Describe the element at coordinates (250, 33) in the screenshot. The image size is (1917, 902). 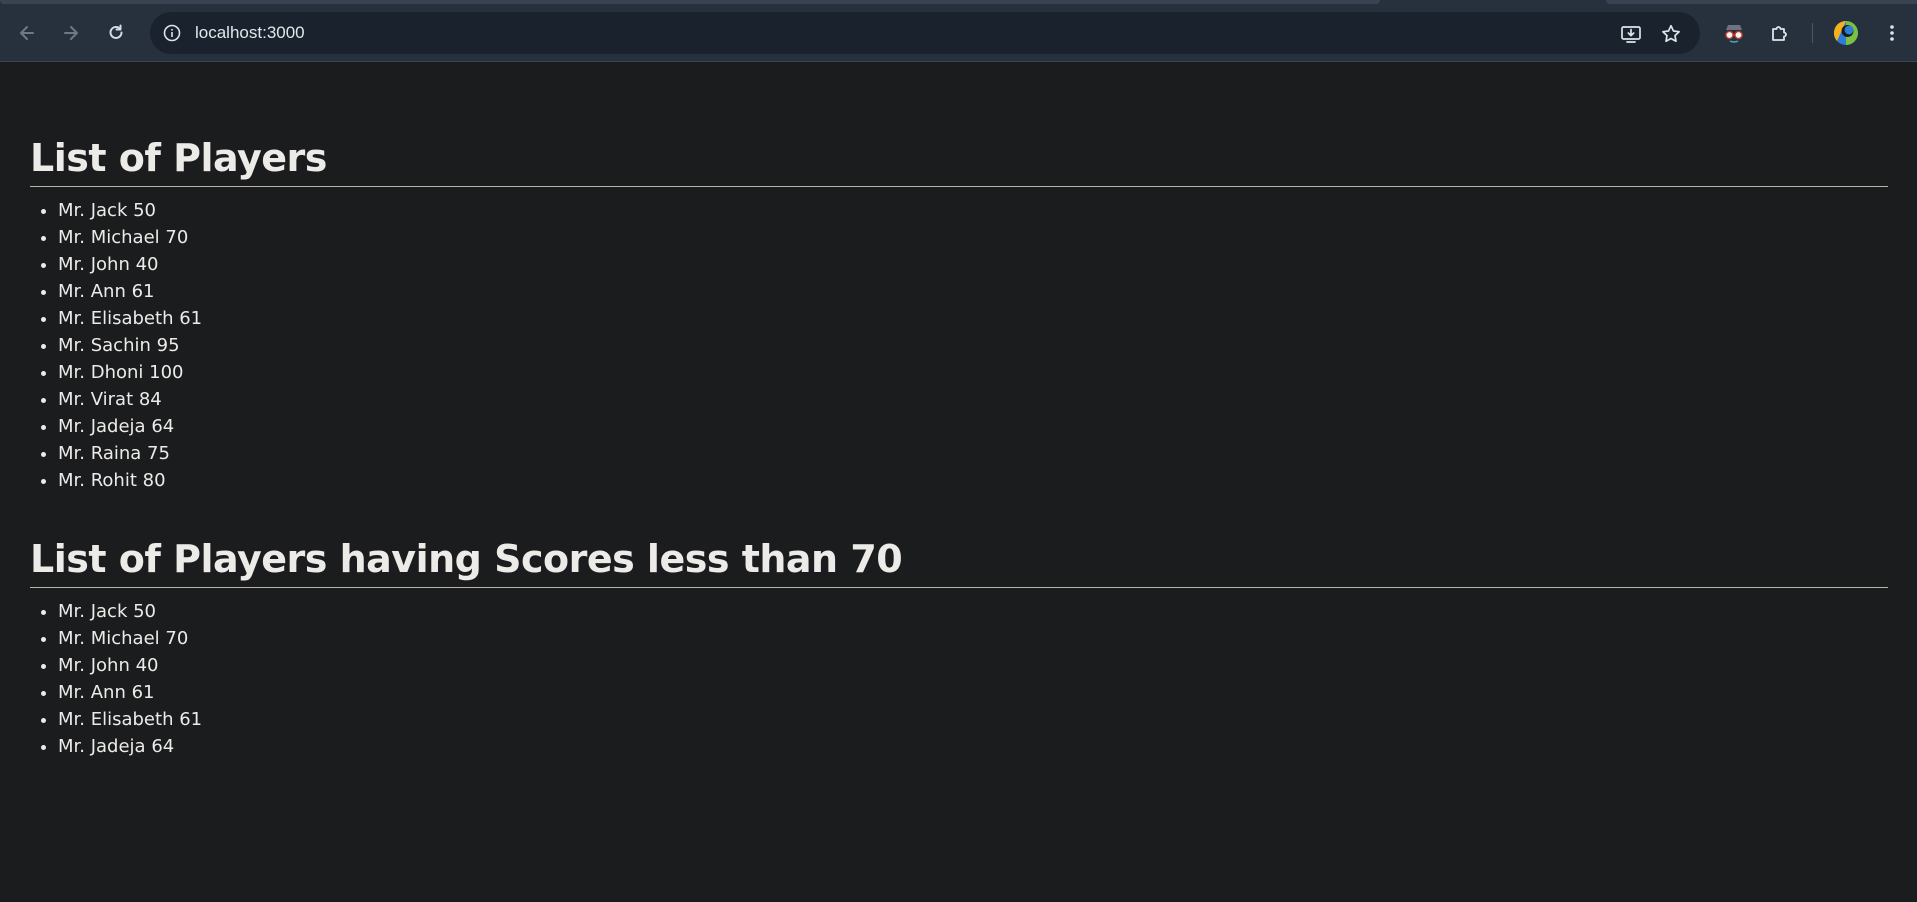
I see `url-text: localhost:3000` at that location.